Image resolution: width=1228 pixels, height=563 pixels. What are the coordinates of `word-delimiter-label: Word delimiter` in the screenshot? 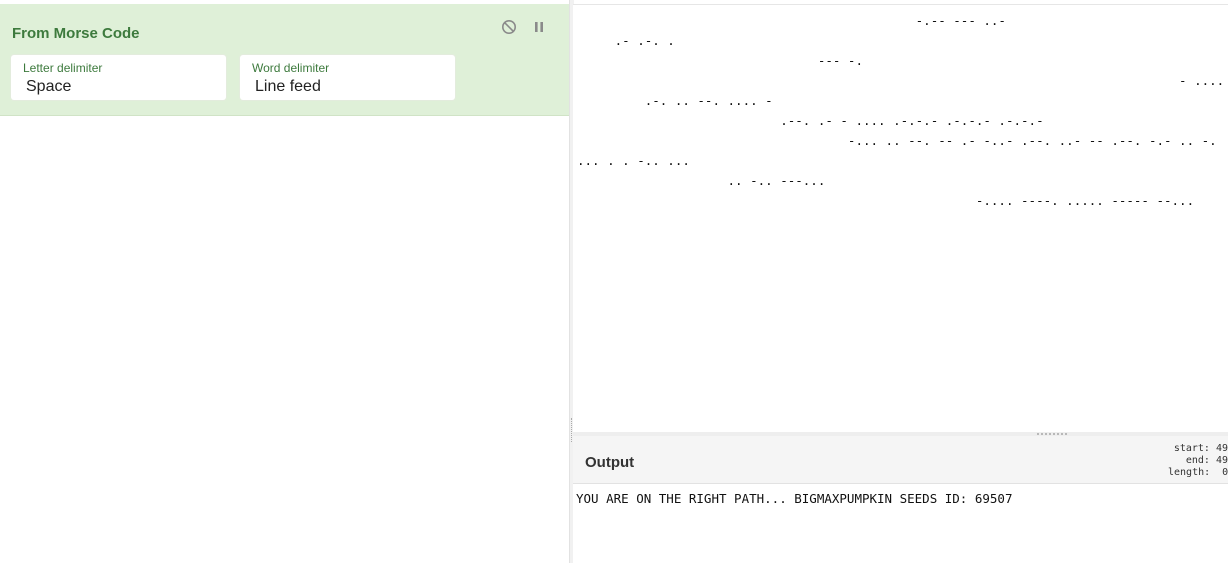 It's located at (291, 68).